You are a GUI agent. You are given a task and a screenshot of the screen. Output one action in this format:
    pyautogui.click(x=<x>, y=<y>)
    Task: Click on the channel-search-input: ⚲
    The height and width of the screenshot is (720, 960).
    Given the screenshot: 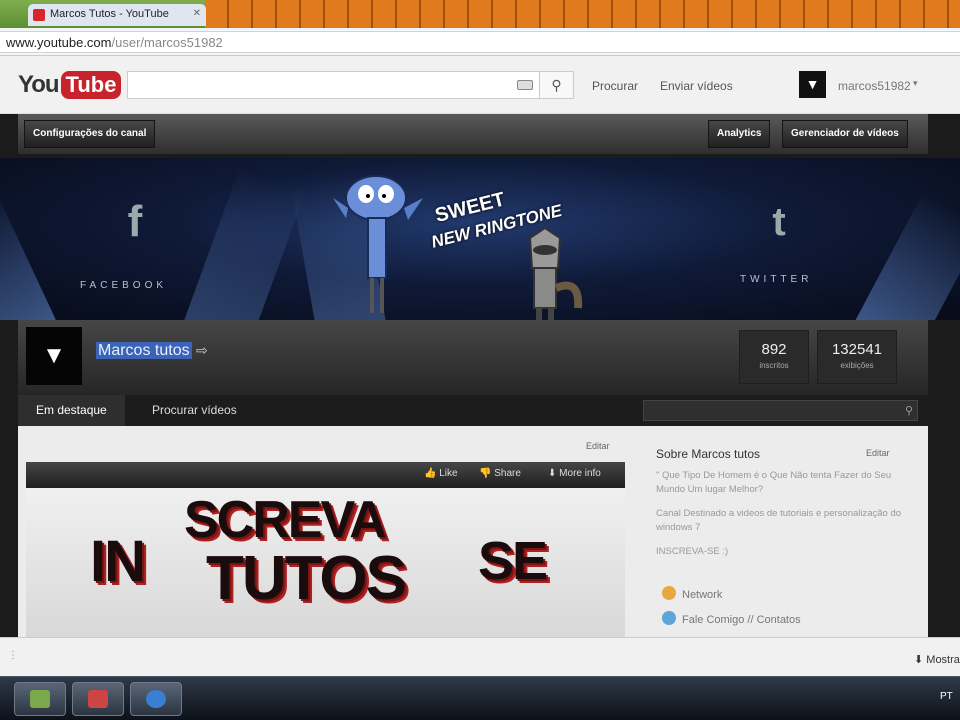 What is the action you would take?
    pyautogui.click(x=780, y=410)
    